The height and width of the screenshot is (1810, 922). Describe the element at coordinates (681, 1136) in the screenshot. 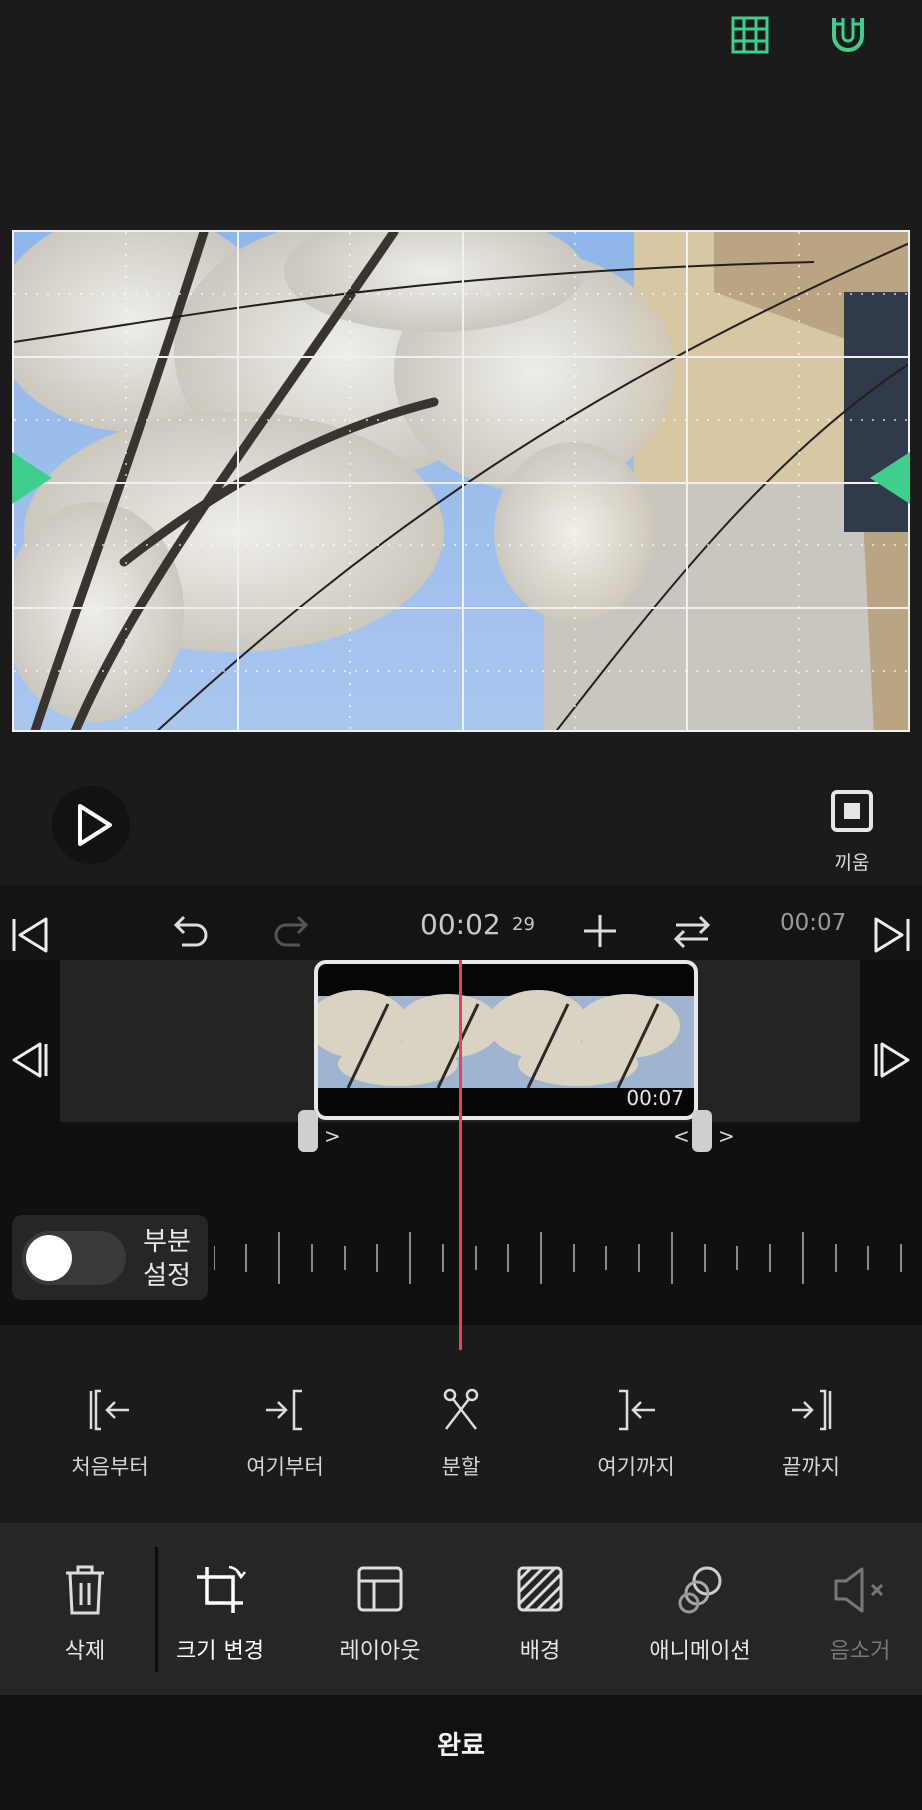

I see `left-chevron-icon: <` at that location.